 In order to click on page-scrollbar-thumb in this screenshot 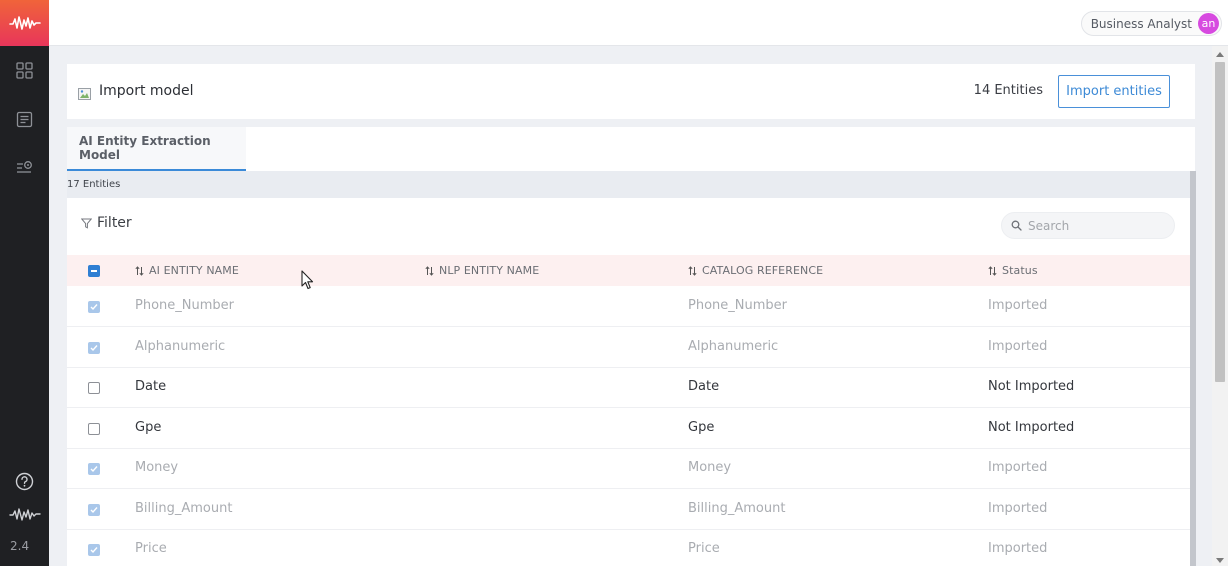, I will do `click(1220, 222)`.